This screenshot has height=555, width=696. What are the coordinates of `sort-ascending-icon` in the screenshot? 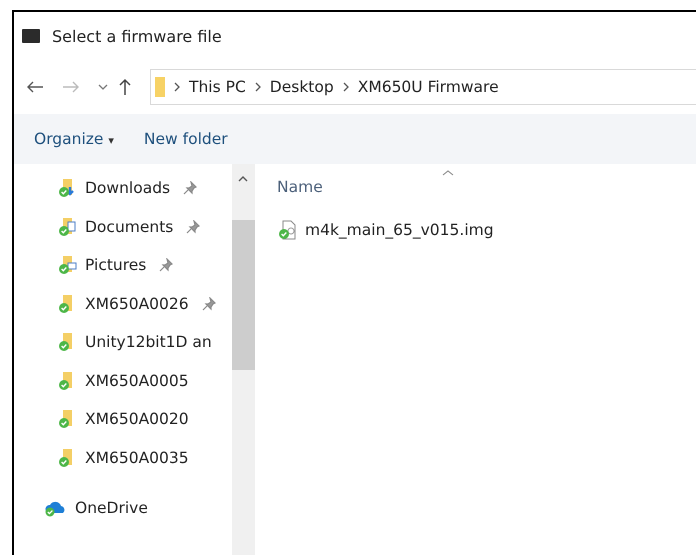 It's located at (448, 173).